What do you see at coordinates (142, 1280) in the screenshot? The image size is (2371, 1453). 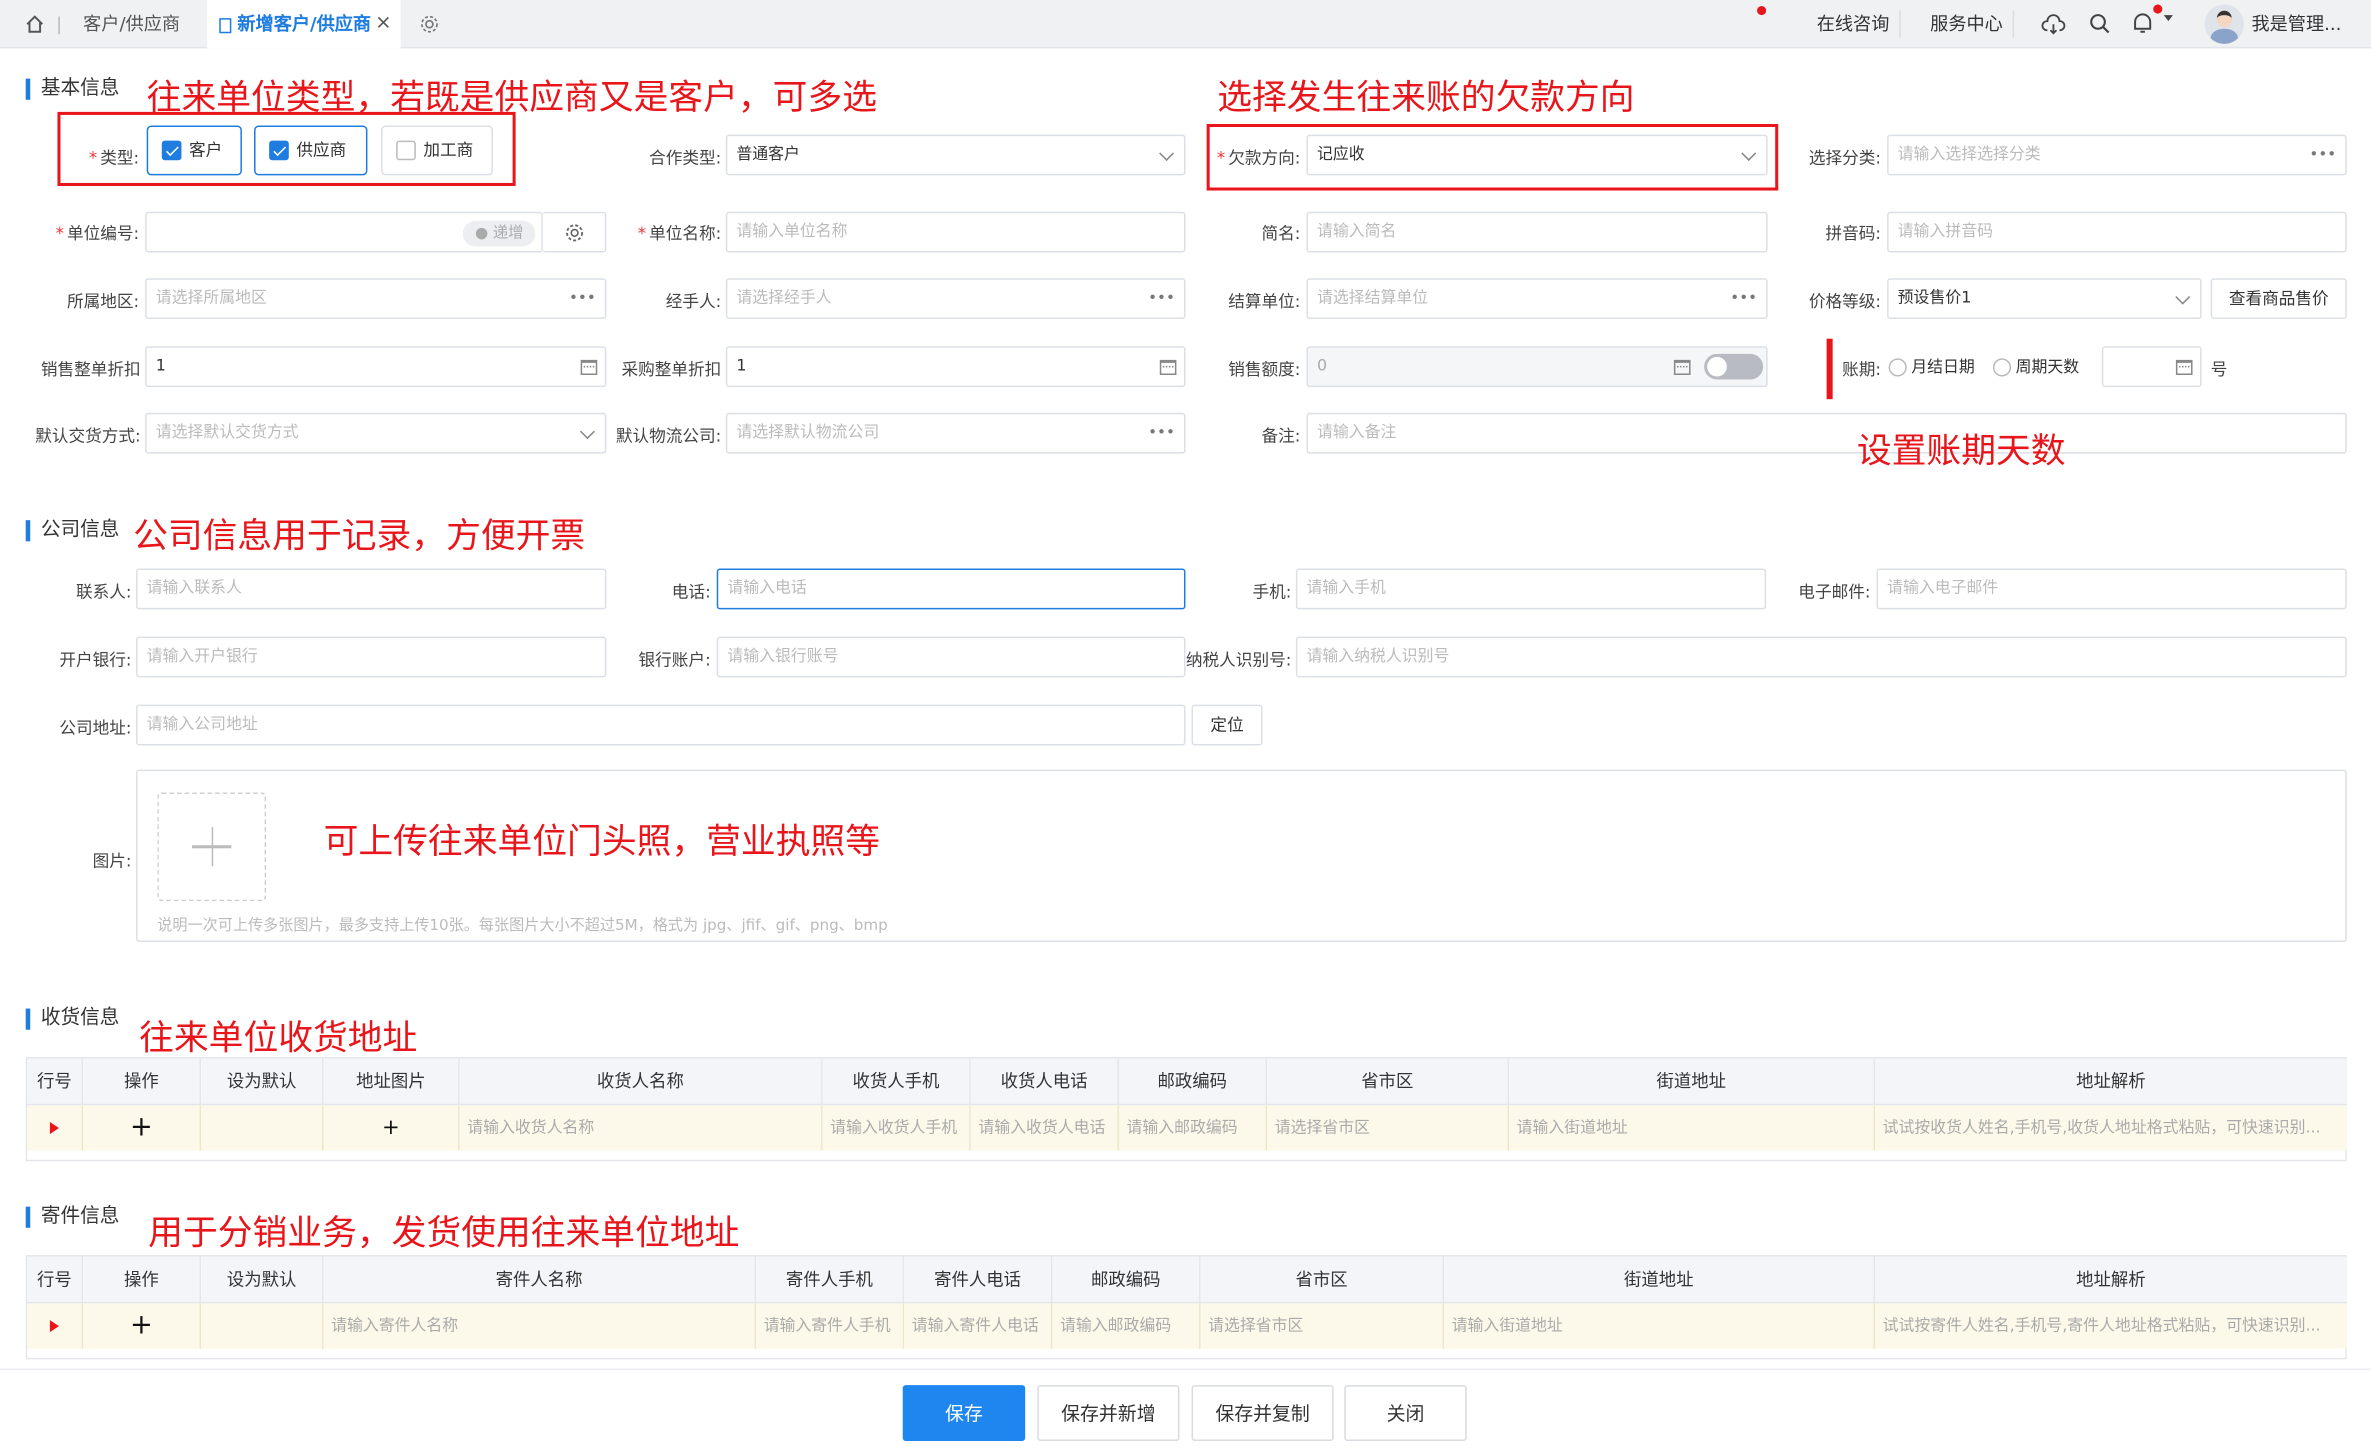 I see `col-header-action: 操作` at bounding box center [142, 1280].